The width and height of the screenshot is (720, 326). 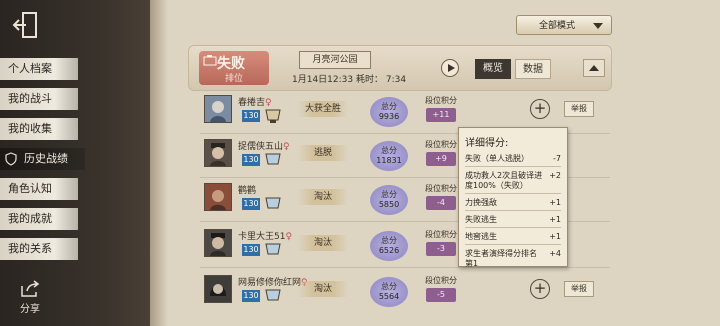 What do you see at coordinates (441, 199) in the screenshot?
I see `rank-points: 段位积分 -4` at bounding box center [441, 199].